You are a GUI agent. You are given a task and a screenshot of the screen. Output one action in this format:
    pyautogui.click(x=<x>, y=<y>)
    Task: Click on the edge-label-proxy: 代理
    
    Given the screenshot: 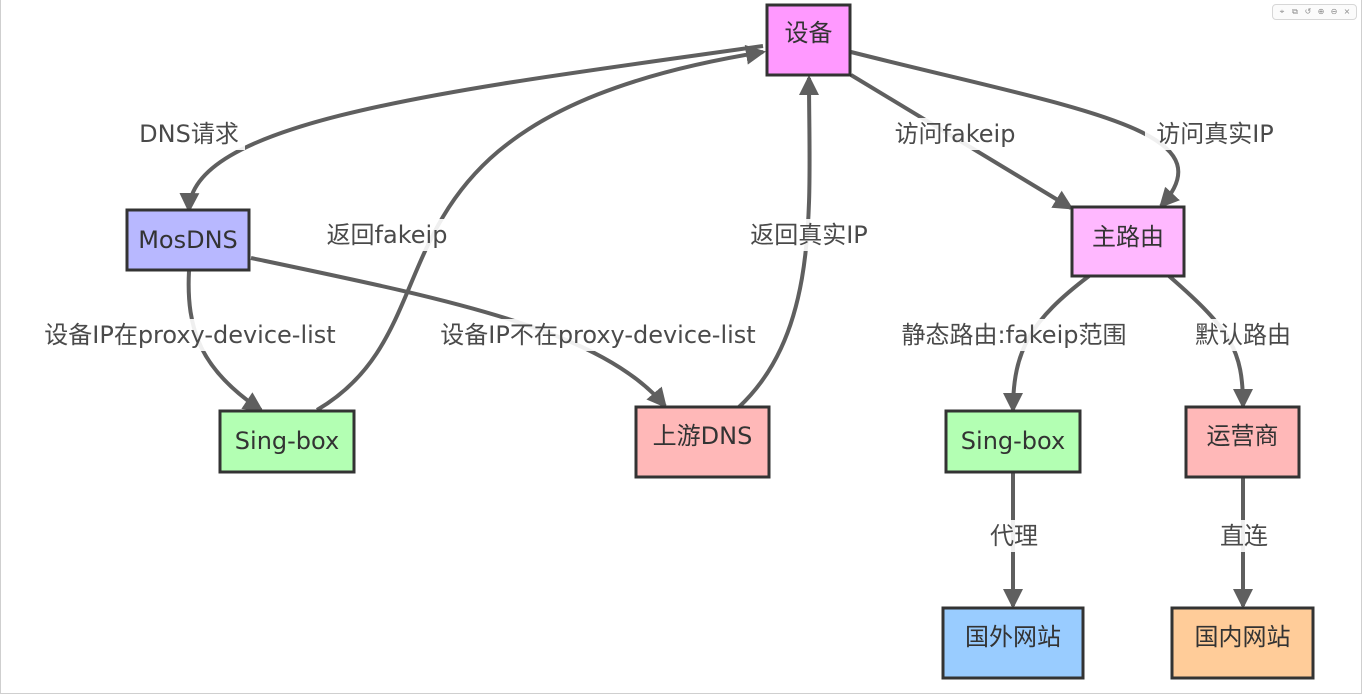 What is the action you would take?
    pyautogui.click(x=1014, y=536)
    